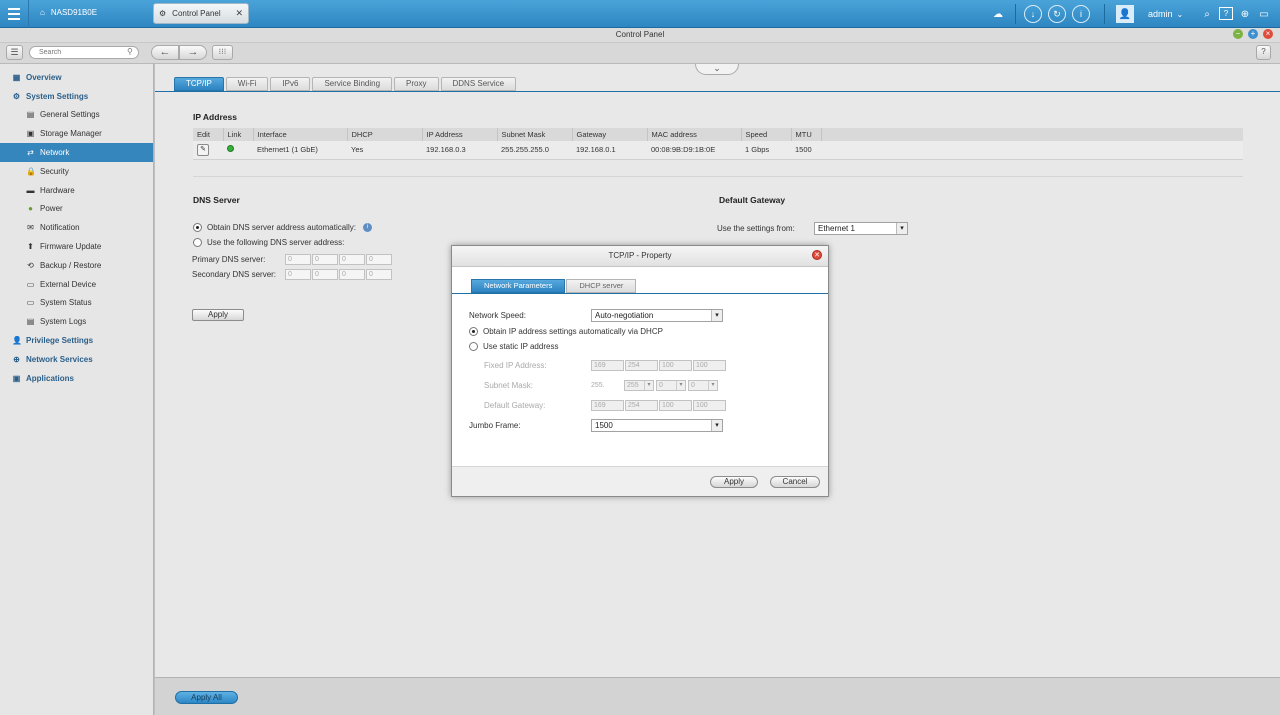 The image size is (1280, 715). What do you see at coordinates (222, 52) in the screenshot?
I see `apps-grid-icon: ⁝⁝⁝` at bounding box center [222, 52].